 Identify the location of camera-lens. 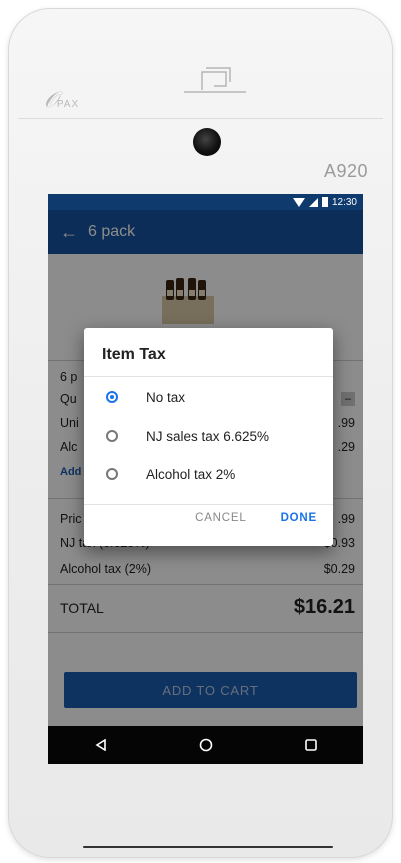
(207, 142).